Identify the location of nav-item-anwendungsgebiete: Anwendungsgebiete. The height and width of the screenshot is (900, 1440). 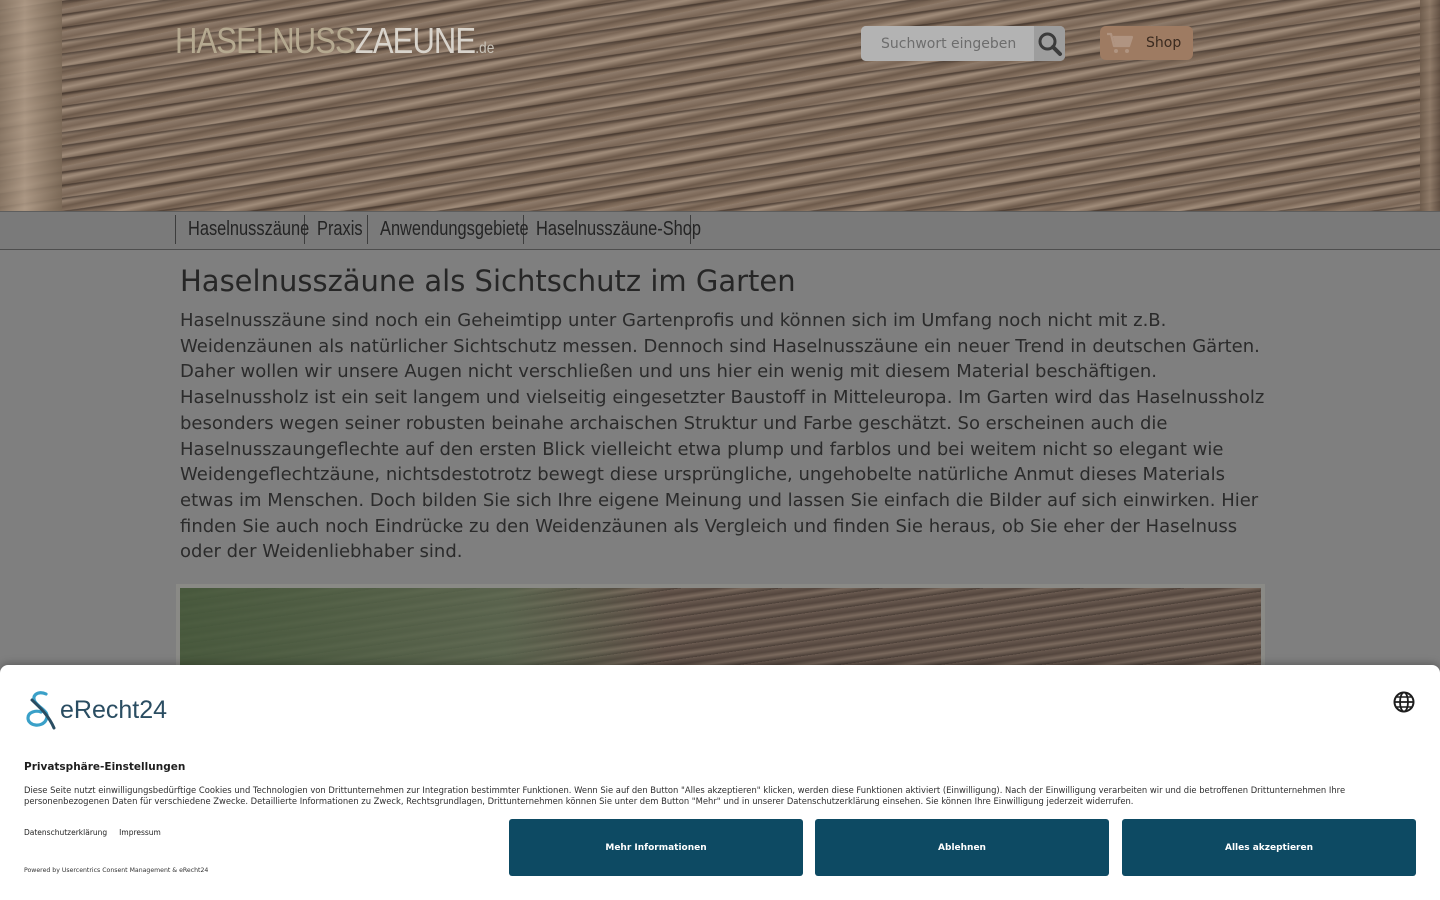
(448, 229).